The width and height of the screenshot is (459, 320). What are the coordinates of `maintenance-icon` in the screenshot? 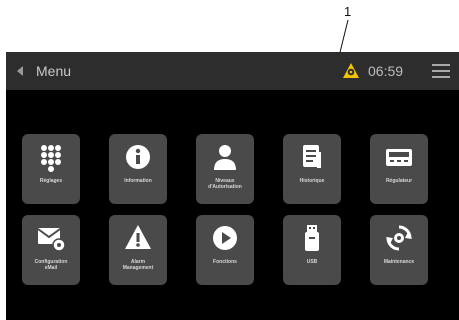 It's located at (399, 238).